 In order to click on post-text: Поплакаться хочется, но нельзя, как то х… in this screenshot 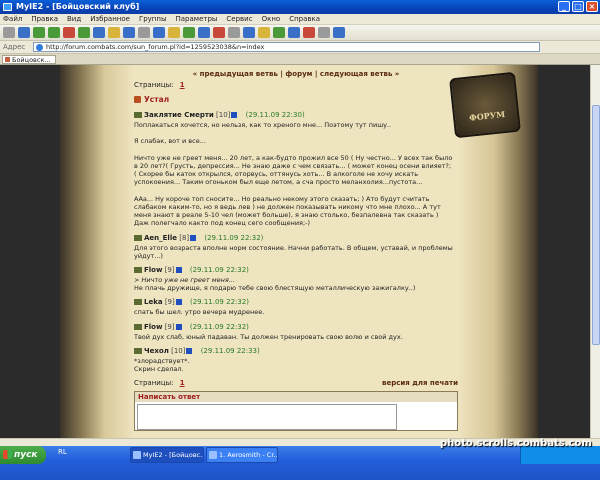, I will do `click(293, 174)`.